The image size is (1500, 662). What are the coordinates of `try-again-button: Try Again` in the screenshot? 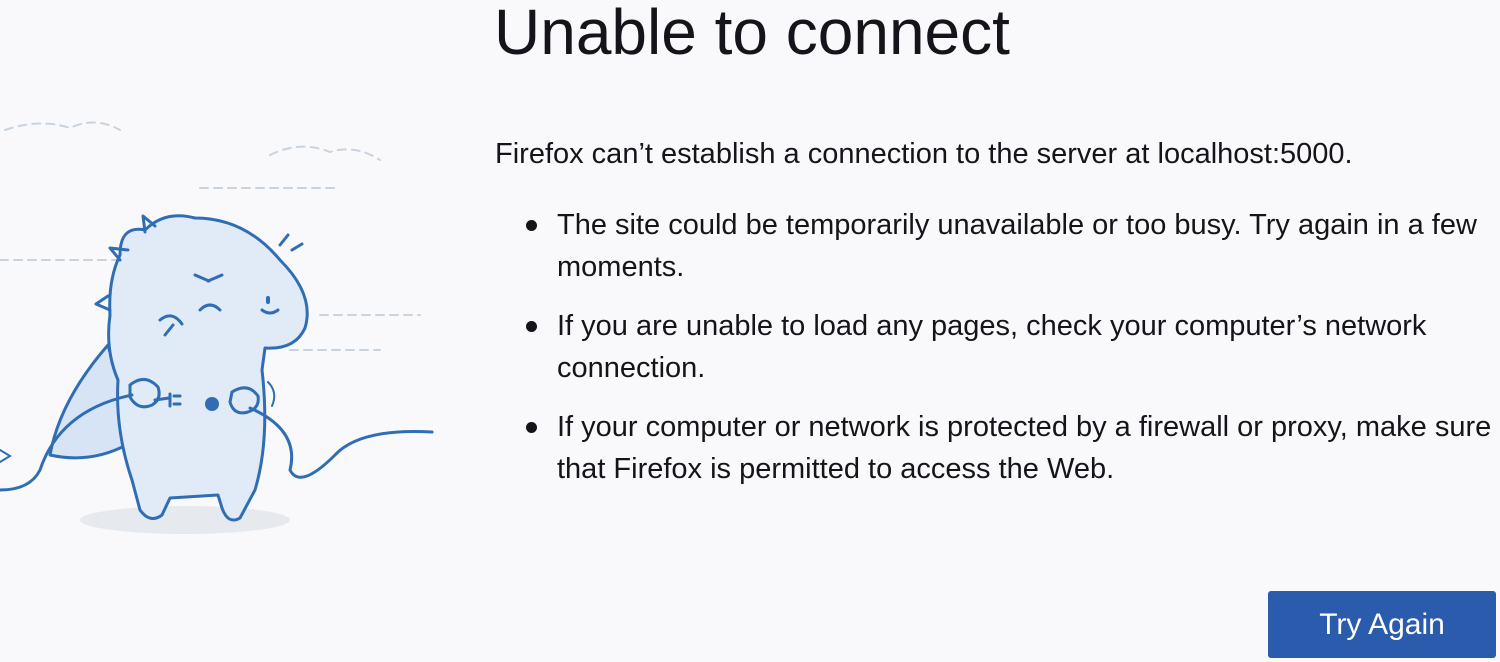 It's located at (1382, 624).